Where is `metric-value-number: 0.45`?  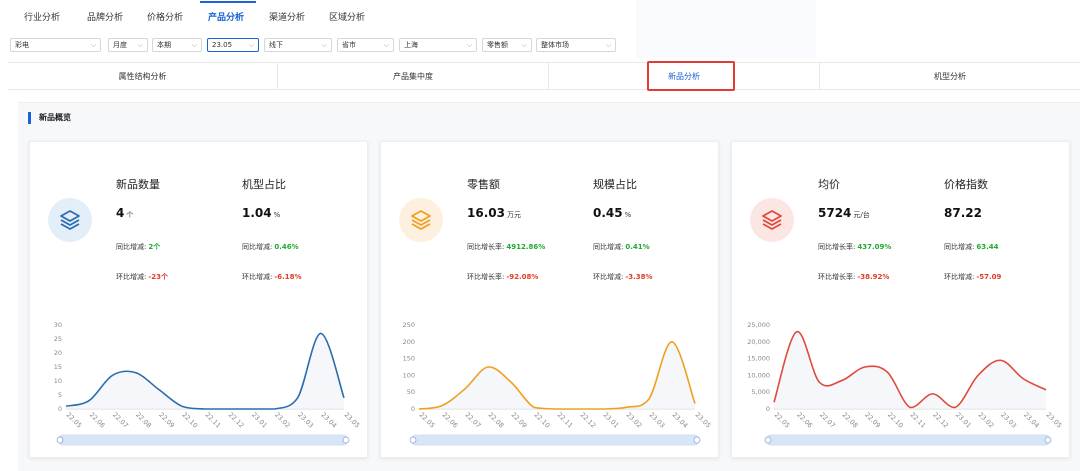
metric-value-number: 0.45 is located at coordinates (608, 213).